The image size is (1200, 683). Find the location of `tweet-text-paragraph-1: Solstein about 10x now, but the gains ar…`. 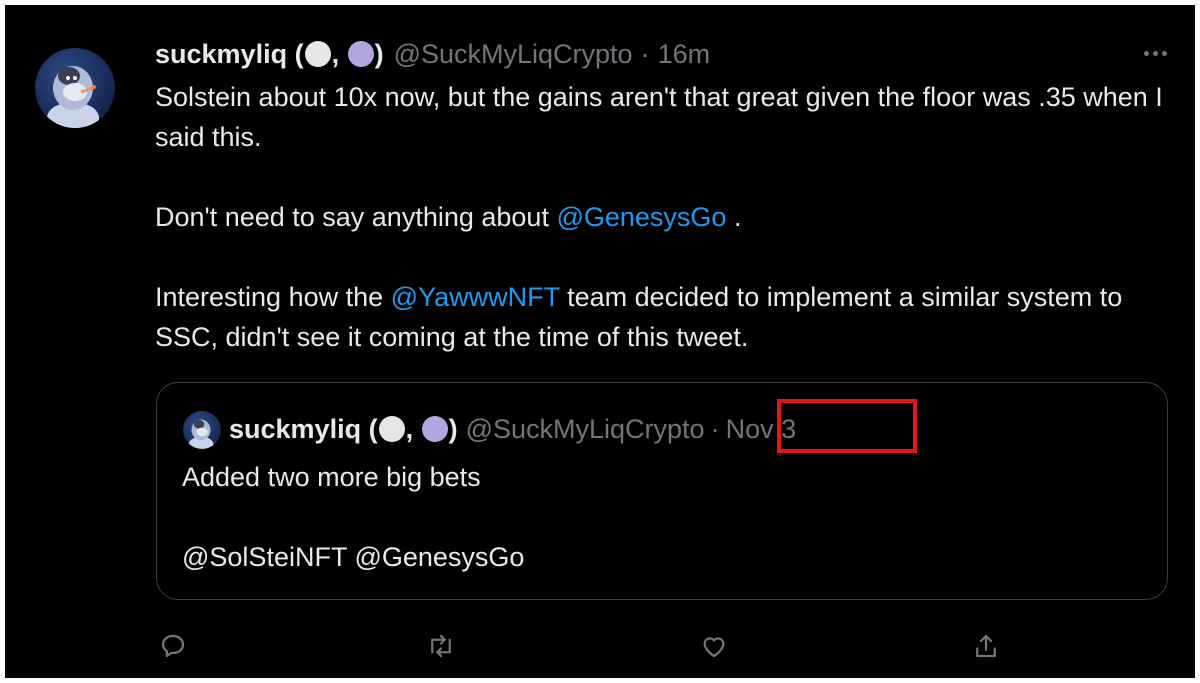

tweet-text-paragraph-1: Solstein about 10x now, but the gains ar… is located at coordinates (659, 117).